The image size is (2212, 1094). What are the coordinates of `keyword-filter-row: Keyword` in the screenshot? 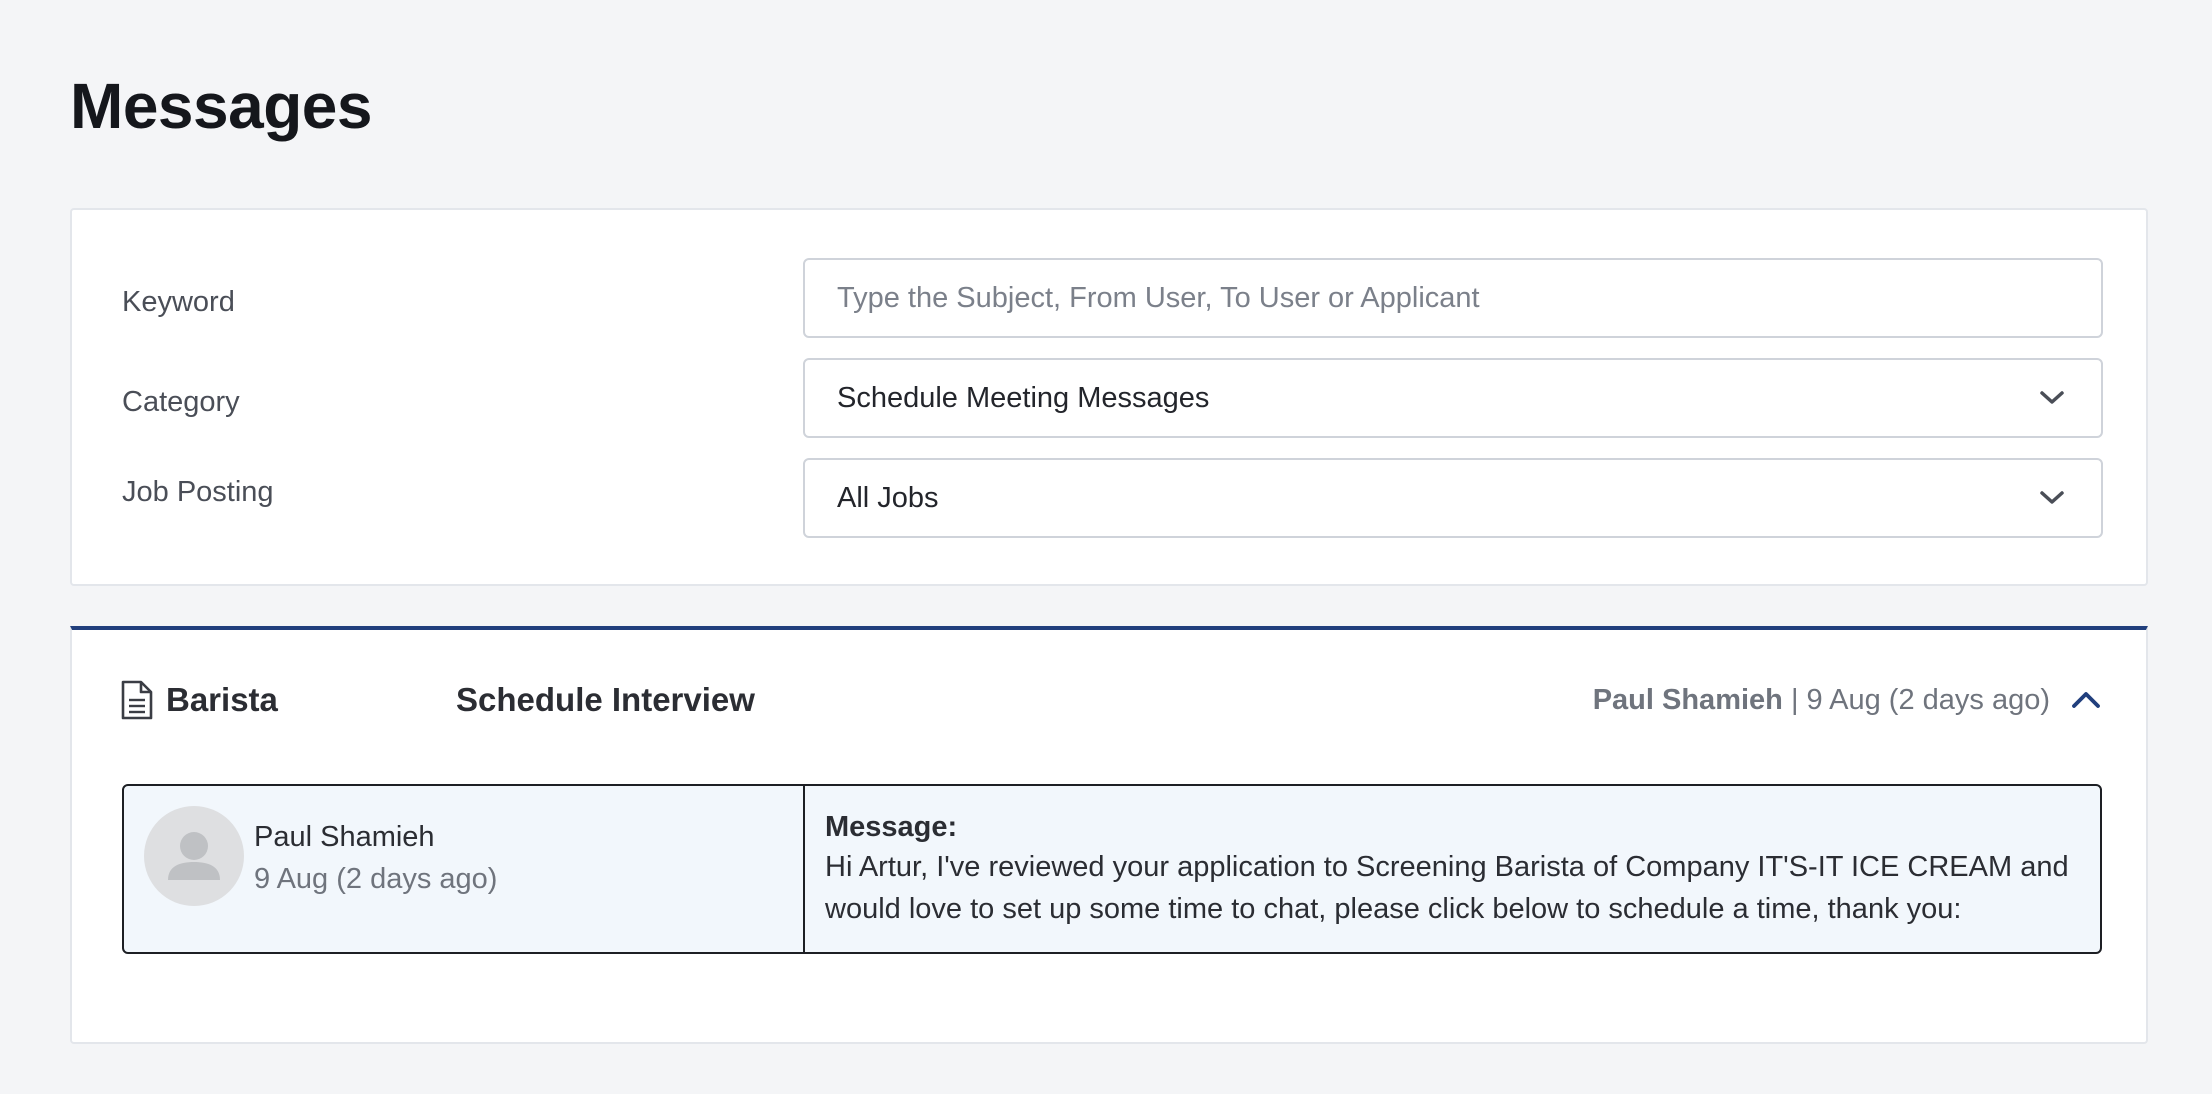 It's located at (1109, 298).